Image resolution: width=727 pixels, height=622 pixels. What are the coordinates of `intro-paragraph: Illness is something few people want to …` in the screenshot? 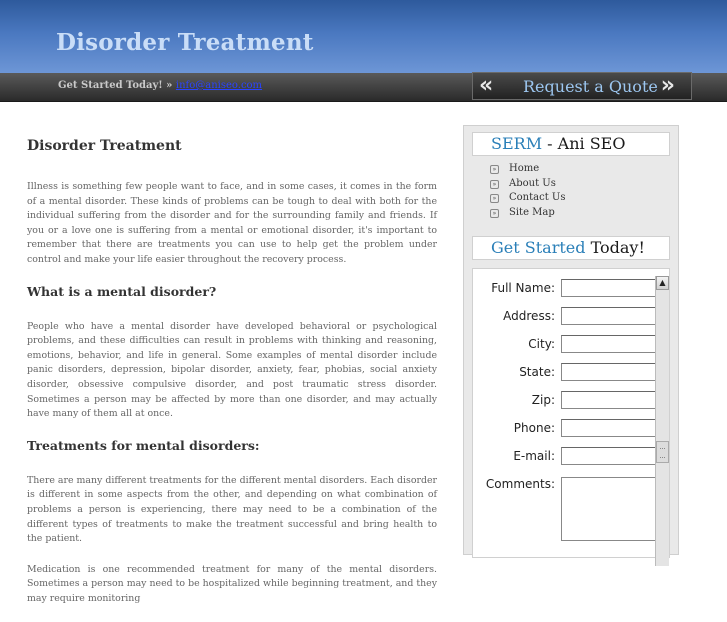 It's located at (232, 223).